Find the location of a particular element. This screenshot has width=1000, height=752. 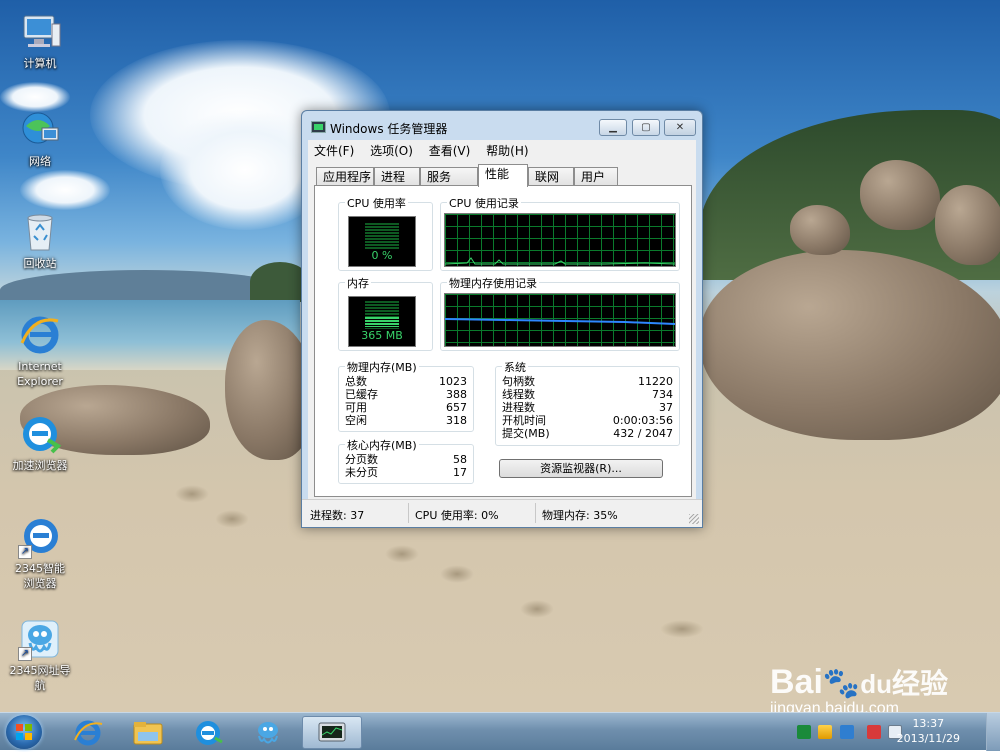

memory-meter: 365 MB is located at coordinates (382, 321).